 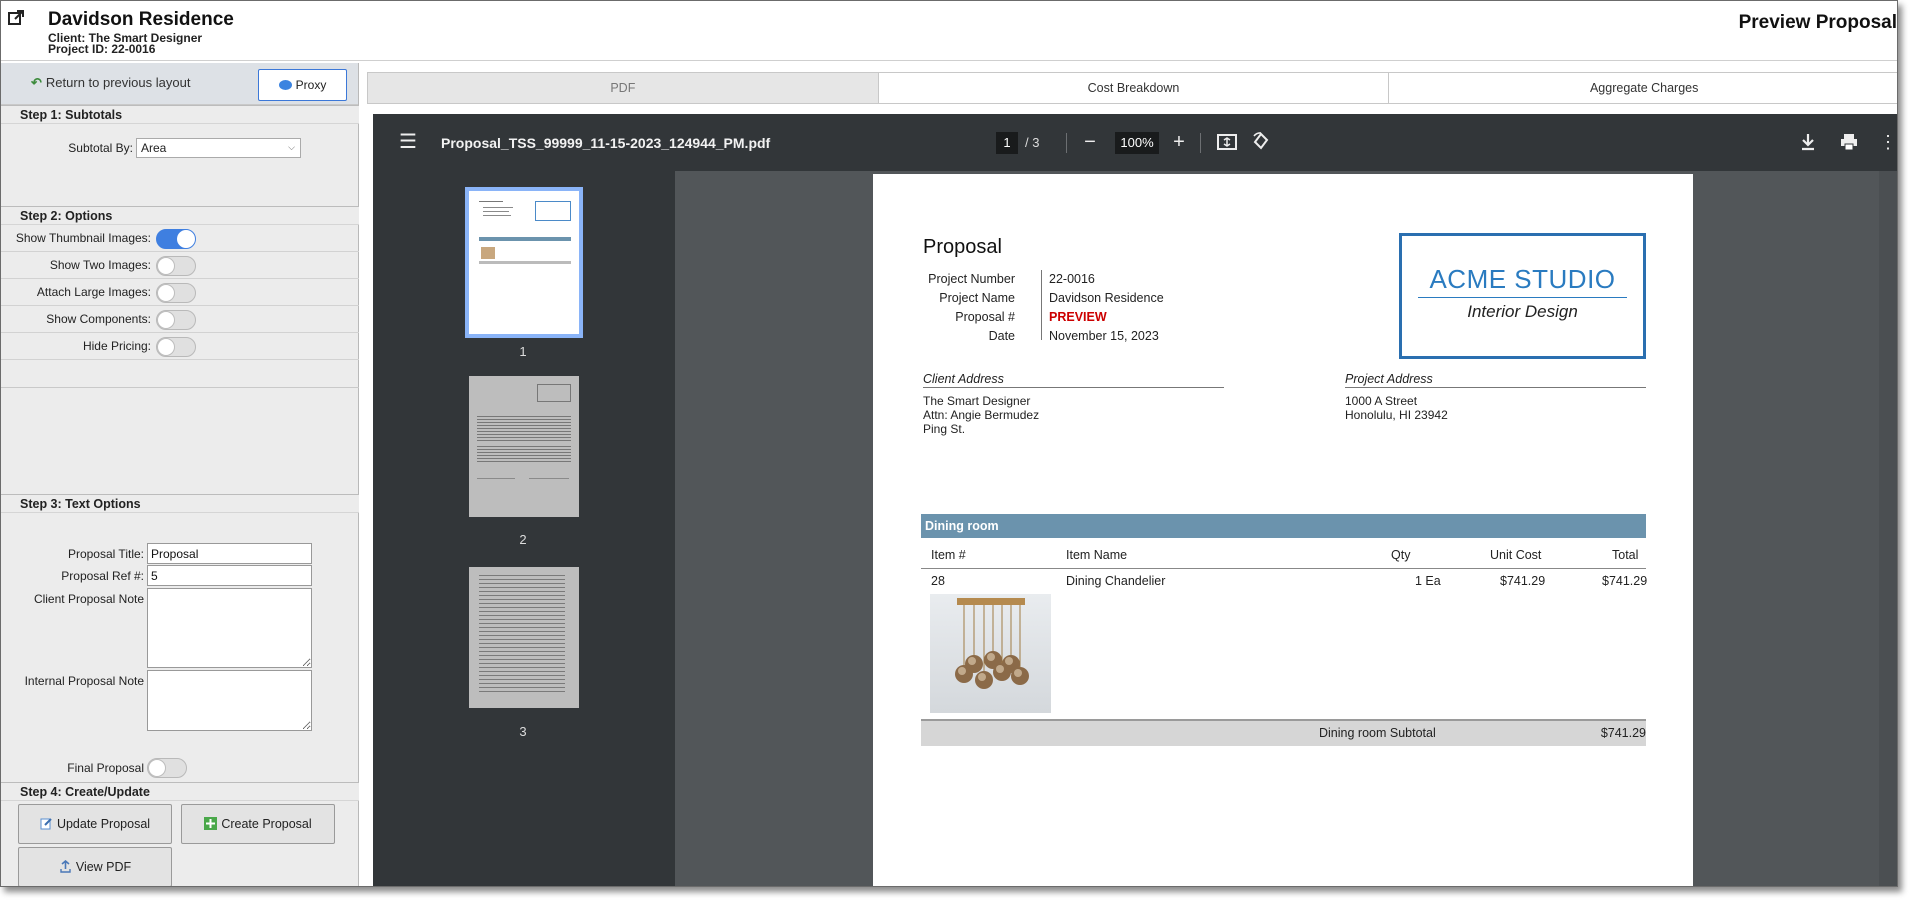 What do you see at coordinates (990, 653) in the screenshot?
I see `chandelier-image` at bounding box center [990, 653].